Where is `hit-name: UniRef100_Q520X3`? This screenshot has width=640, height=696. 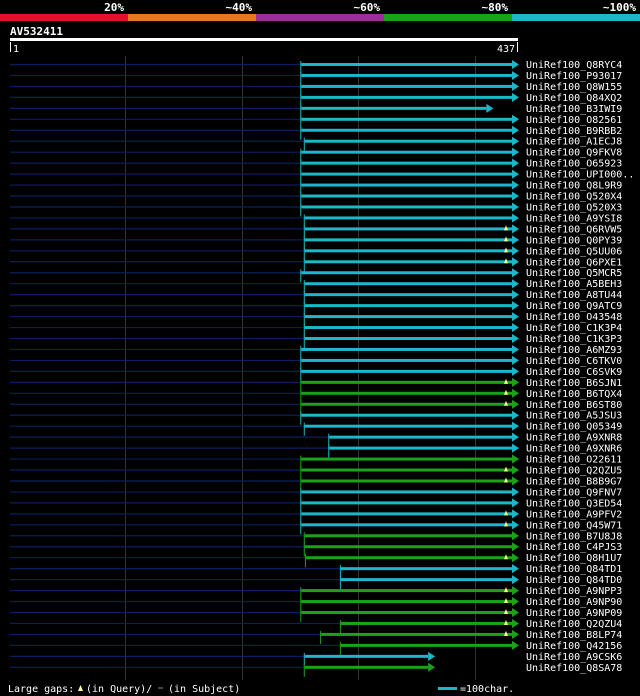
hit-name: UniRef100_Q520X3 is located at coordinates (574, 207).